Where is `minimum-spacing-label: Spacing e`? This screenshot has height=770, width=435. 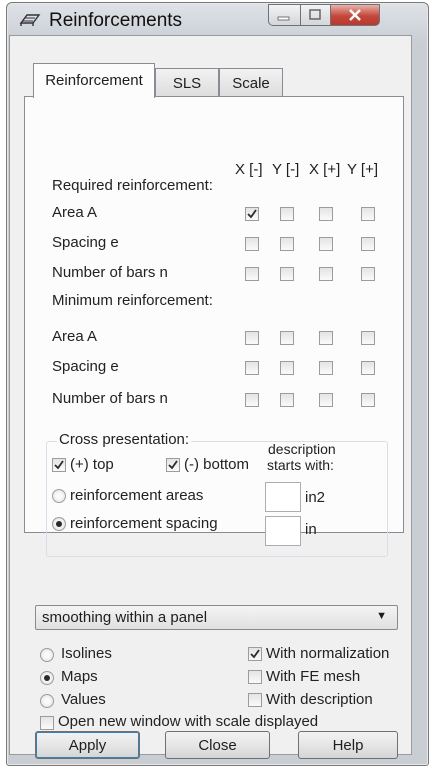
minimum-spacing-label: Spacing e is located at coordinates (85, 366).